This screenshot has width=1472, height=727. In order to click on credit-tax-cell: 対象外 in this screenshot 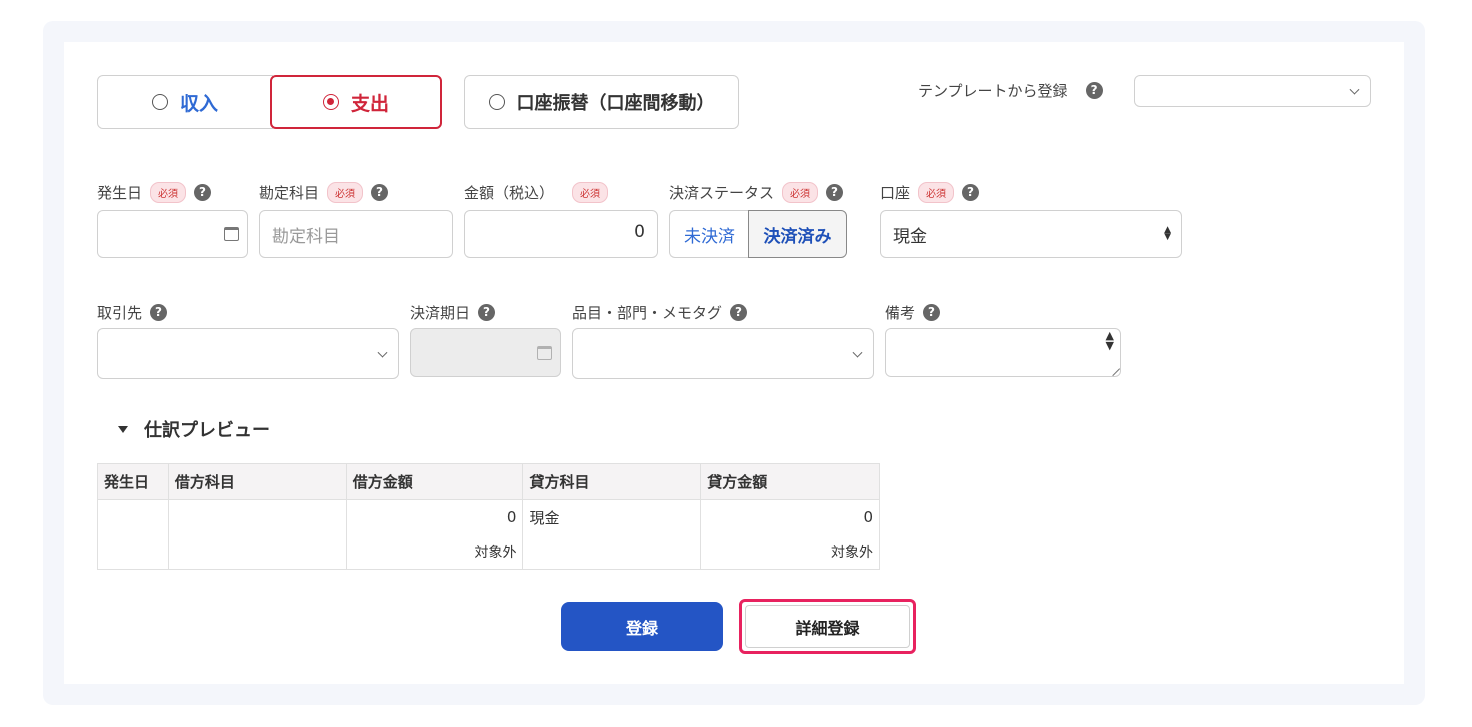, I will do `click(790, 552)`.